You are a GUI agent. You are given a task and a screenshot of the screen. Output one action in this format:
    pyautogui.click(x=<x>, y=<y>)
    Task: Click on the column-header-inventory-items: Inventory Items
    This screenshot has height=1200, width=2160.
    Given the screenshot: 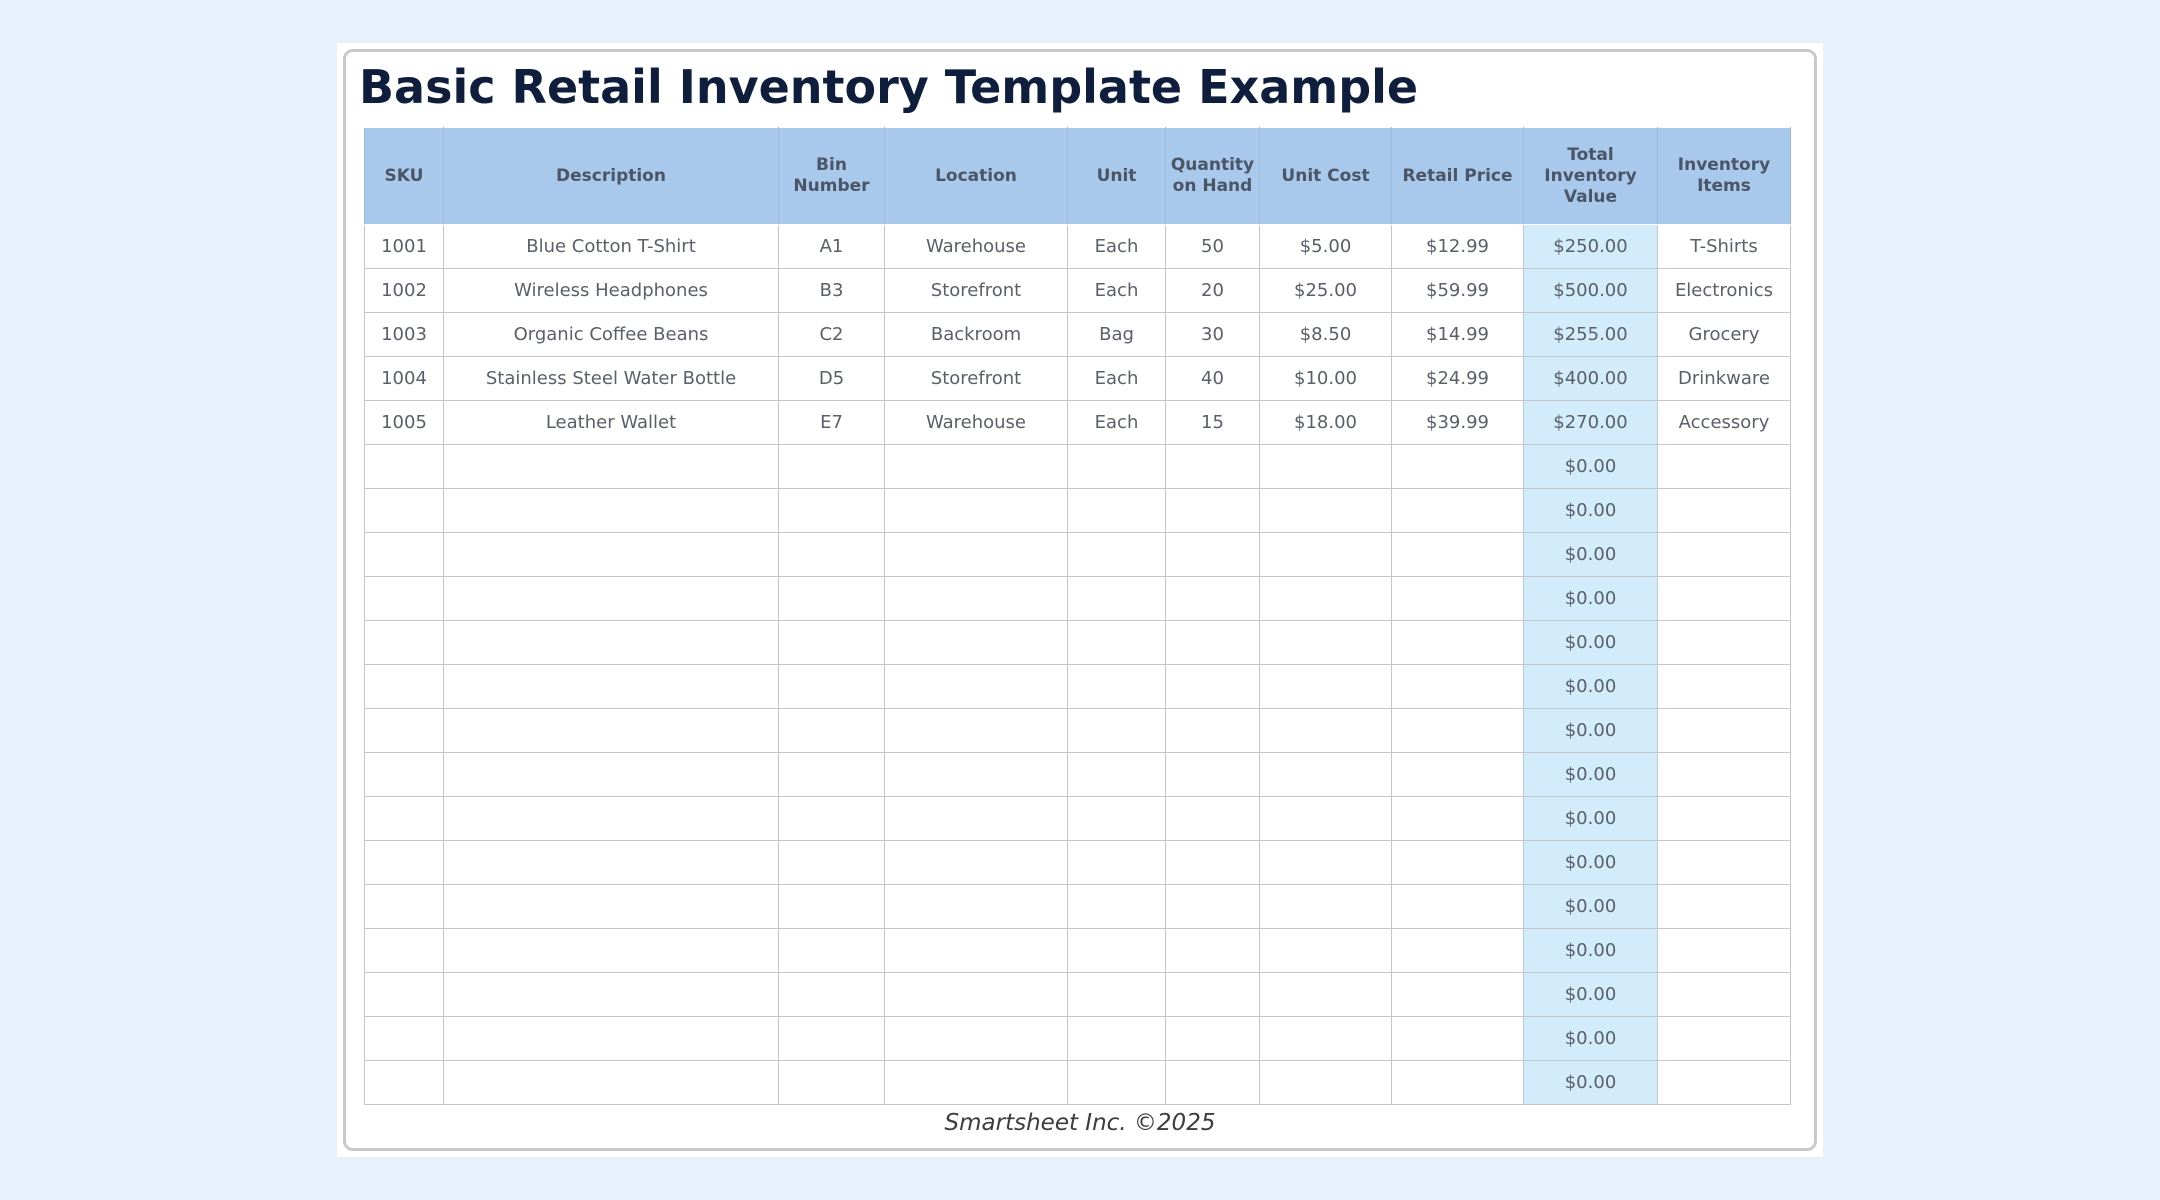 What is the action you would take?
    pyautogui.click(x=1724, y=176)
    